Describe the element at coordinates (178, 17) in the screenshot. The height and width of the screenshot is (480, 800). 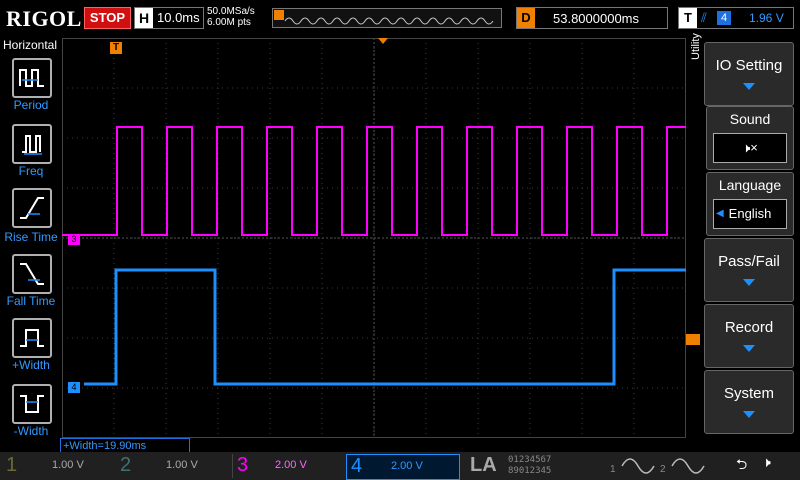
I see `timebase-value: 10.0ms` at that location.